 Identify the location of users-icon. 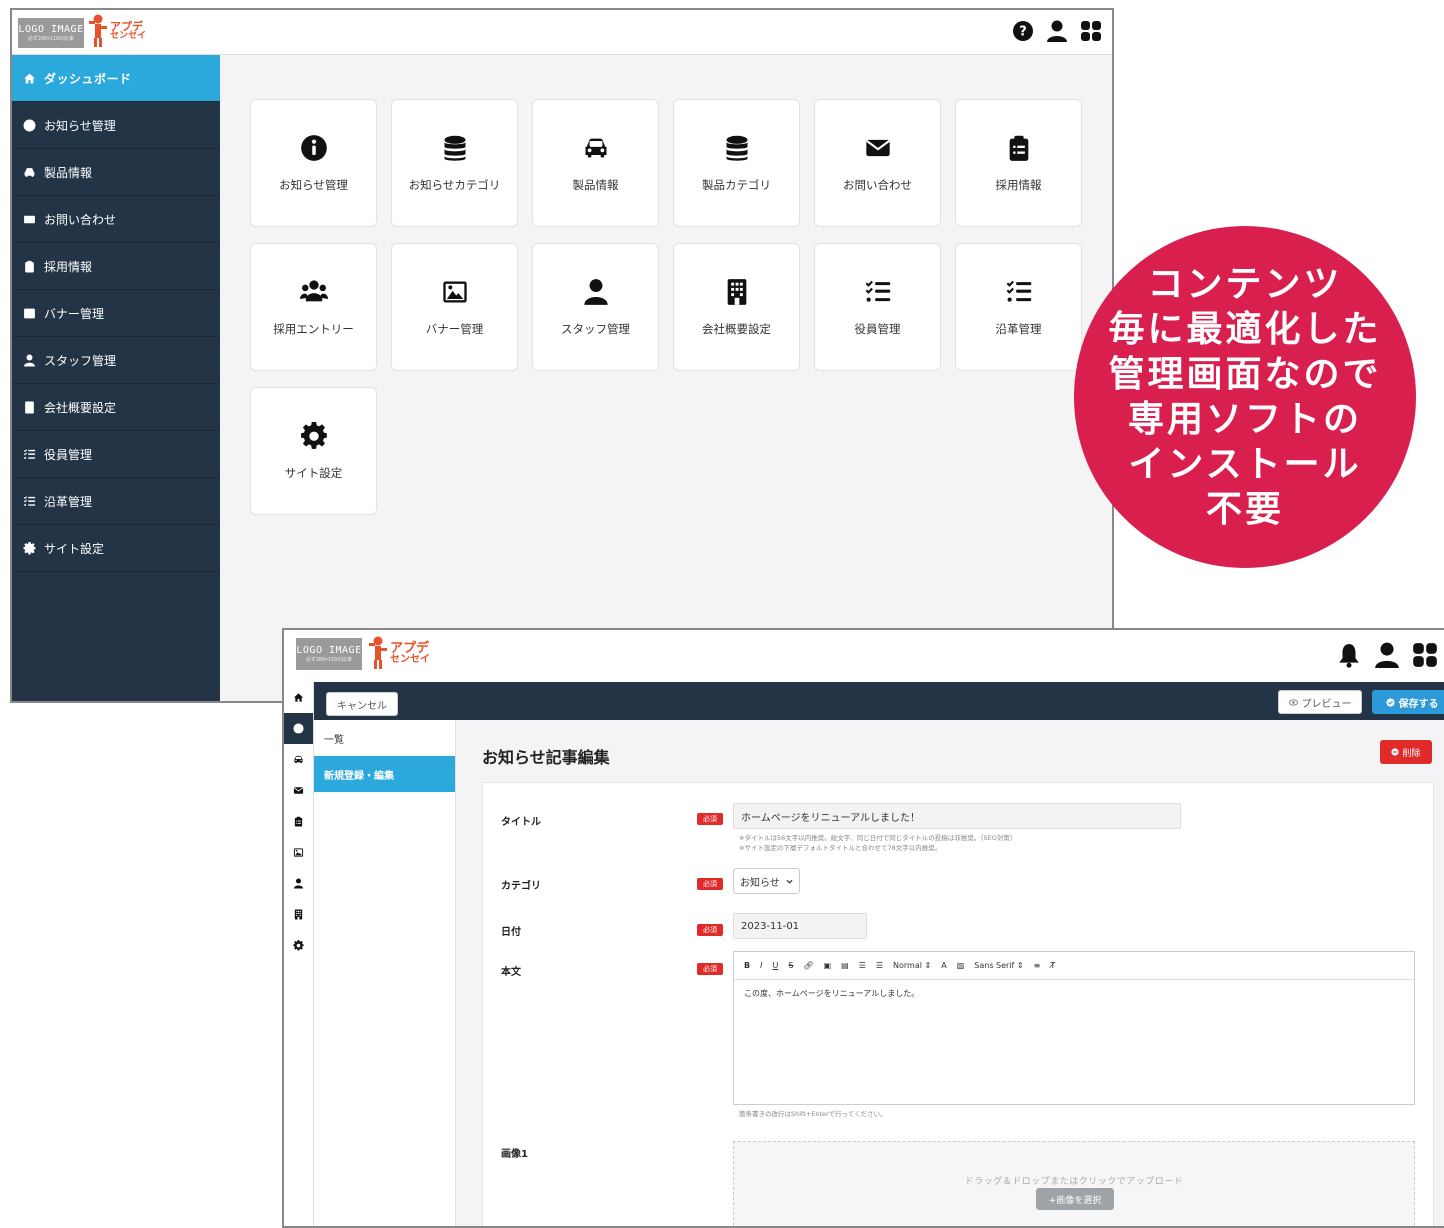
(313, 291).